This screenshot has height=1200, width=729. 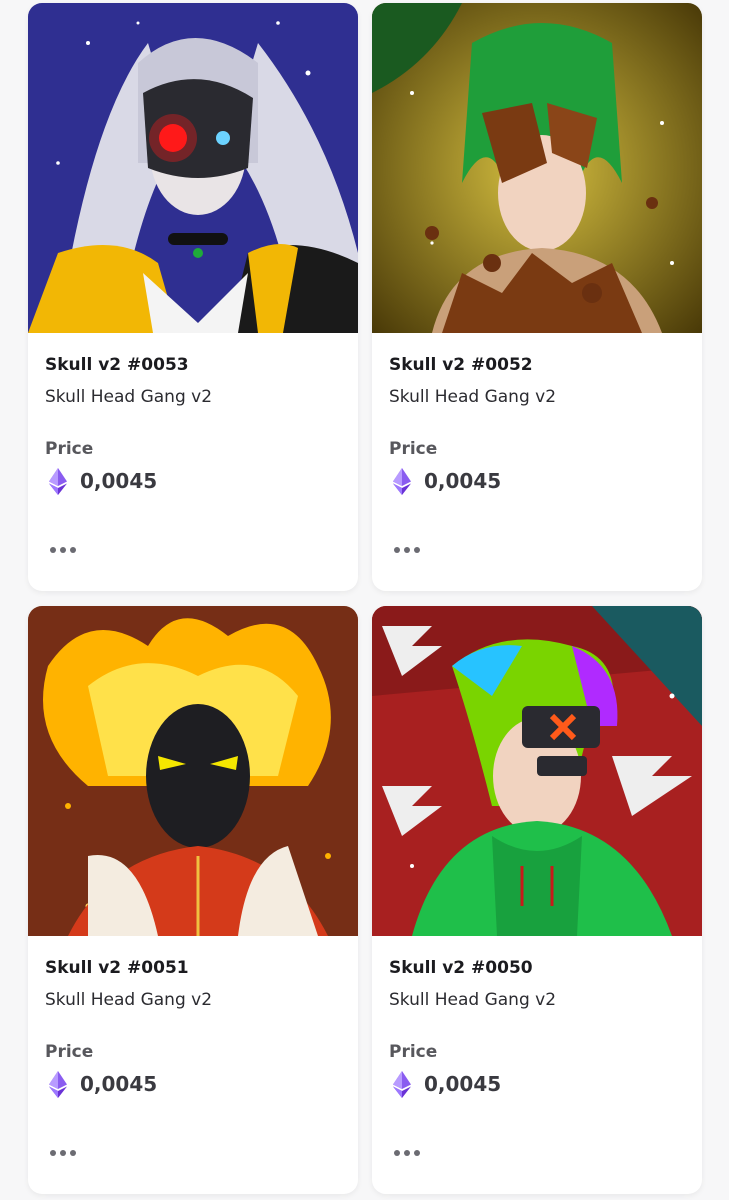 What do you see at coordinates (117, 968) in the screenshot?
I see `nft-name: Skull v2 #0051` at bounding box center [117, 968].